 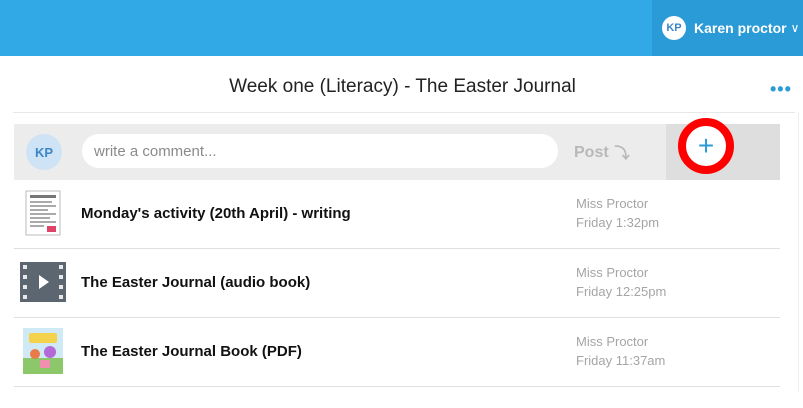 I want to click on item-title: The Easter Journal Book (PDF), so click(x=191, y=351).